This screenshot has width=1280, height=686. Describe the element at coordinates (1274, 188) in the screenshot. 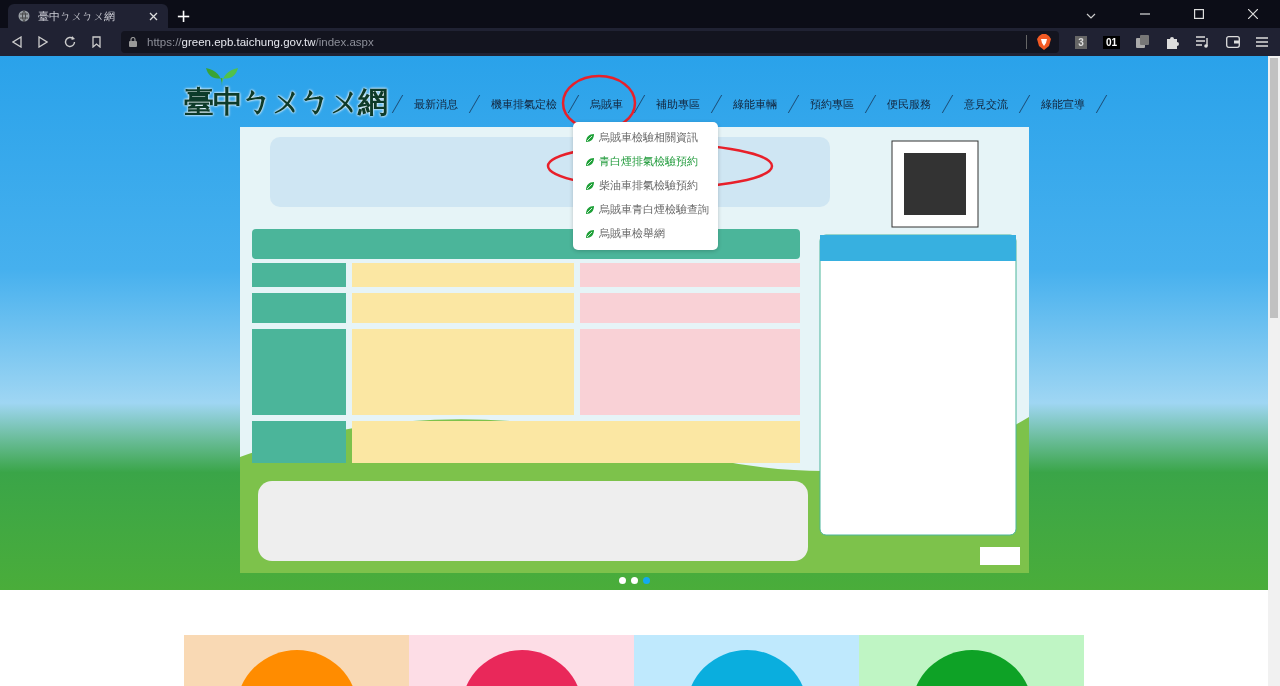

I see `scrollbar-thumb` at that location.